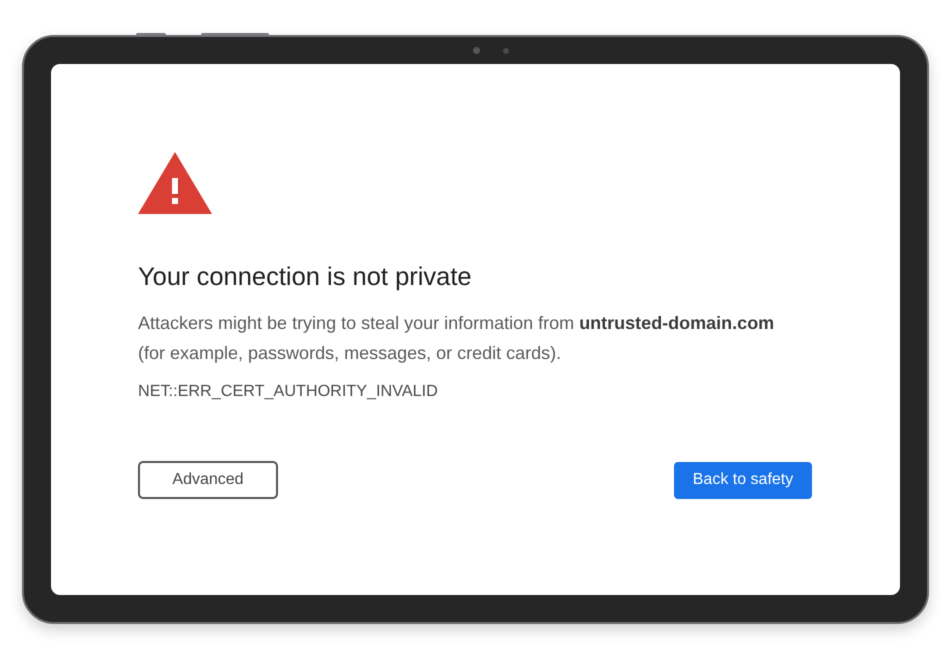 The height and width of the screenshot is (653, 950). What do you see at coordinates (288, 391) in the screenshot?
I see `error-code: NET::ERR_CERT_AUTHORITY_INVALID` at bounding box center [288, 391].